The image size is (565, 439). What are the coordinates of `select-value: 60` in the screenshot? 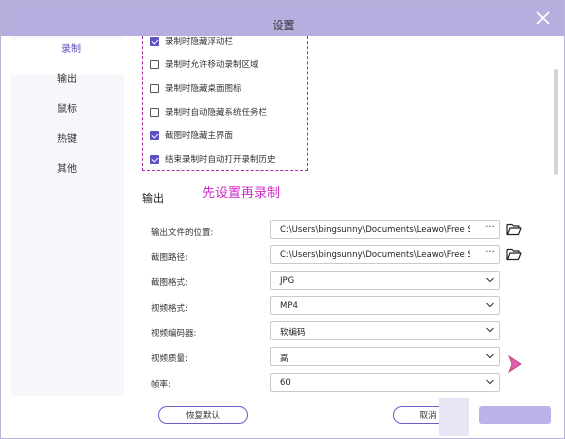 It's located at (285, 383).